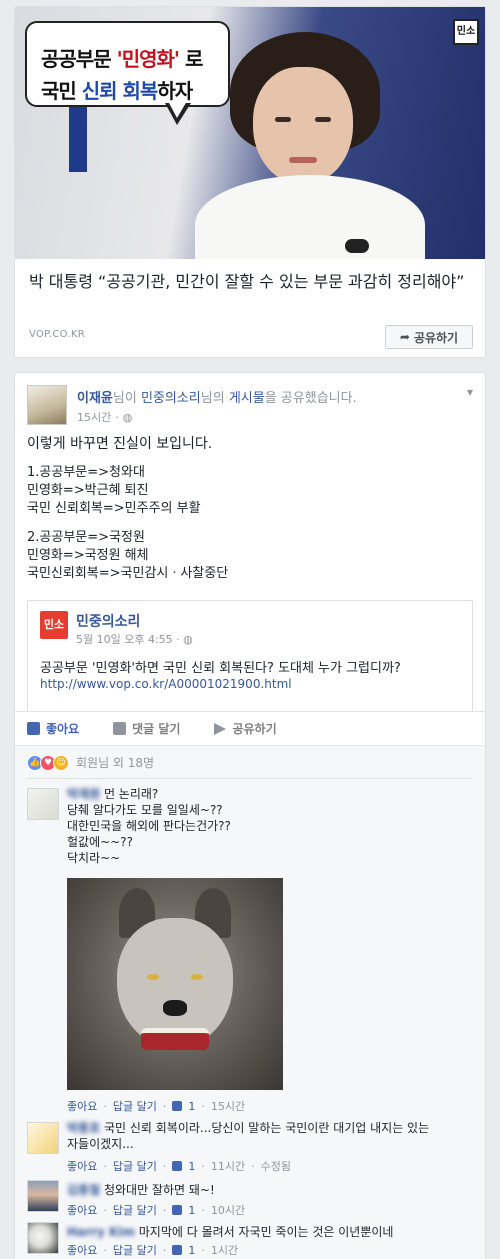 The height and width of the screenshot is (1259, 500). Describe the element at coordinates (404, 337) in the screenshot. I see `share-arrow-icon: ➦` at that location.